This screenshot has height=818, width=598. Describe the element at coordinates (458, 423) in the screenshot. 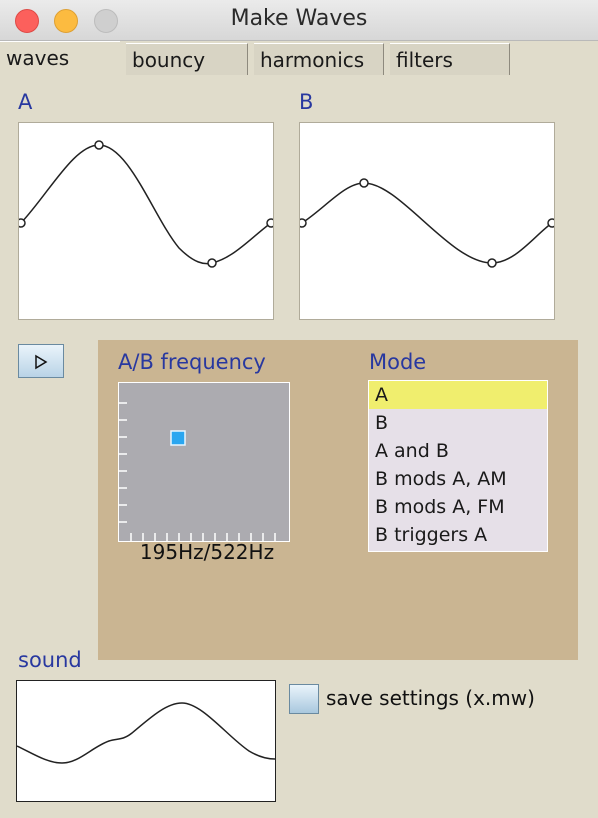

I see `mode-option-b: B` at that location.